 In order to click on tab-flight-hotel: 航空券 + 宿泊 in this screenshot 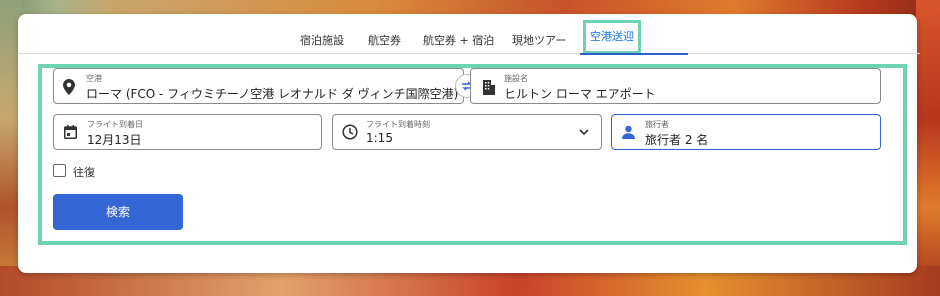, I will do `click(458, 40)`.